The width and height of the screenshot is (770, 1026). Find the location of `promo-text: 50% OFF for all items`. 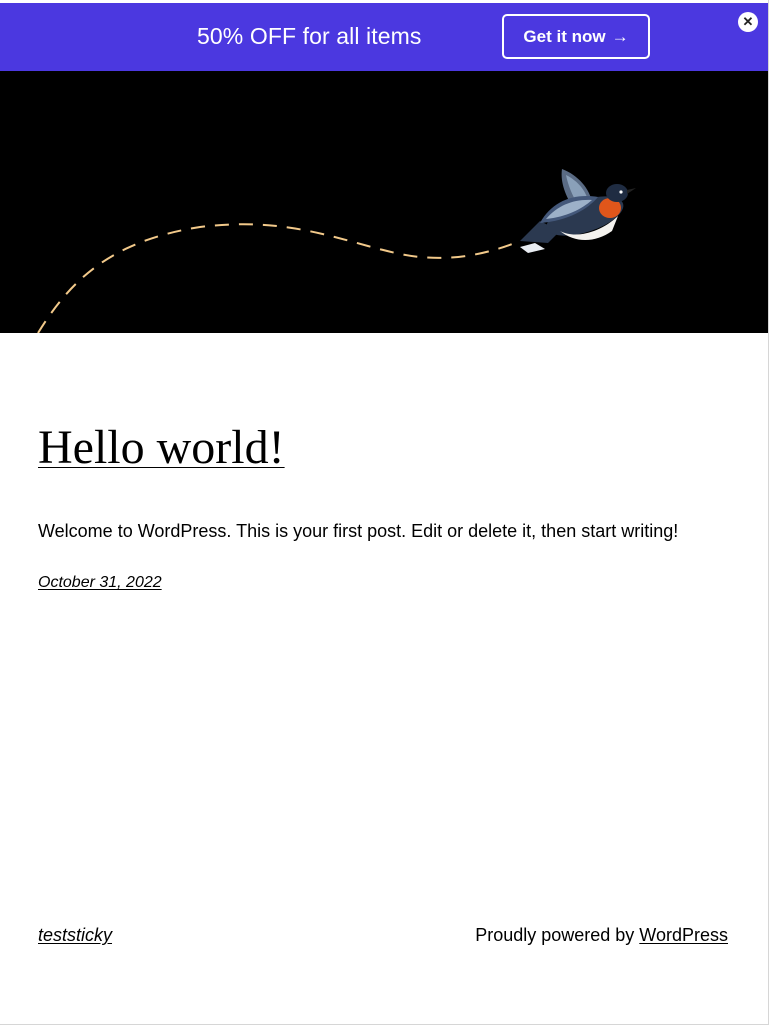

promo-text: 50% OFF for all items is located at coordinates (309, 36).